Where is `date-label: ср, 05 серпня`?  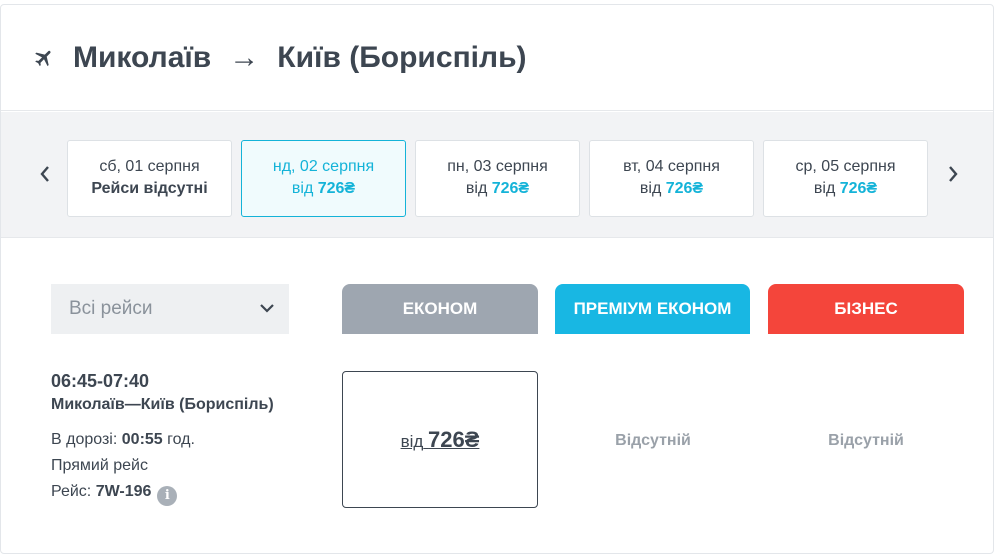 date-label: ср, 05 серпня is located at coordinates (845, 166).